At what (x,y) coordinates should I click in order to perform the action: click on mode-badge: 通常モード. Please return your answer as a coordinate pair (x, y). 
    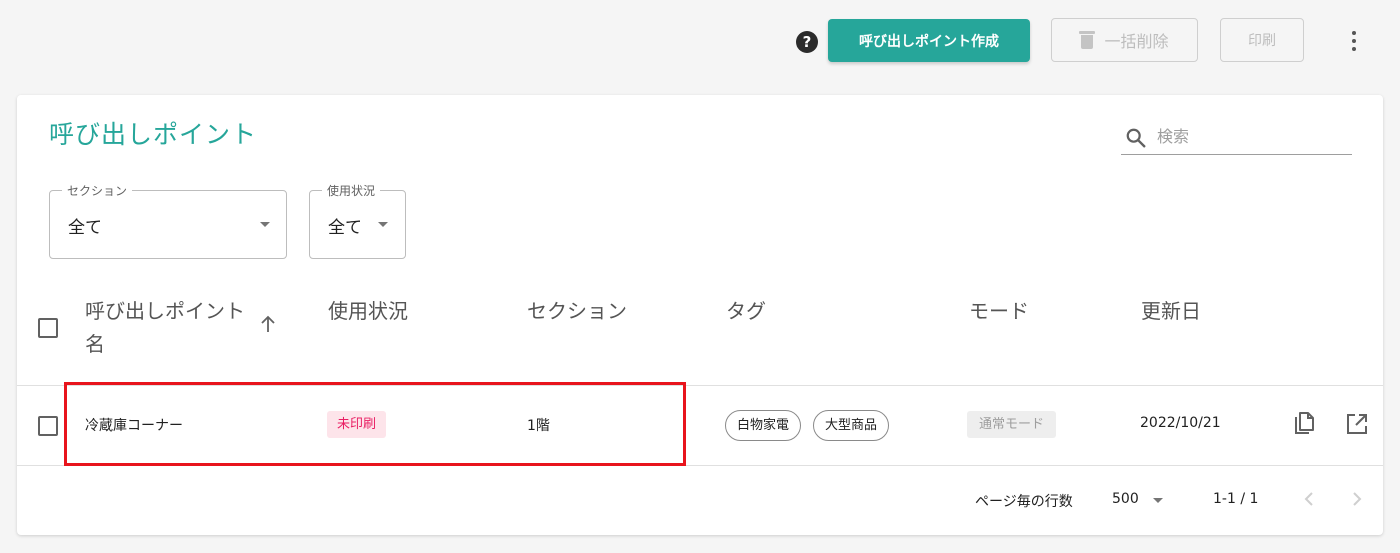
    Looking at the image, I should click on (1012, 424).